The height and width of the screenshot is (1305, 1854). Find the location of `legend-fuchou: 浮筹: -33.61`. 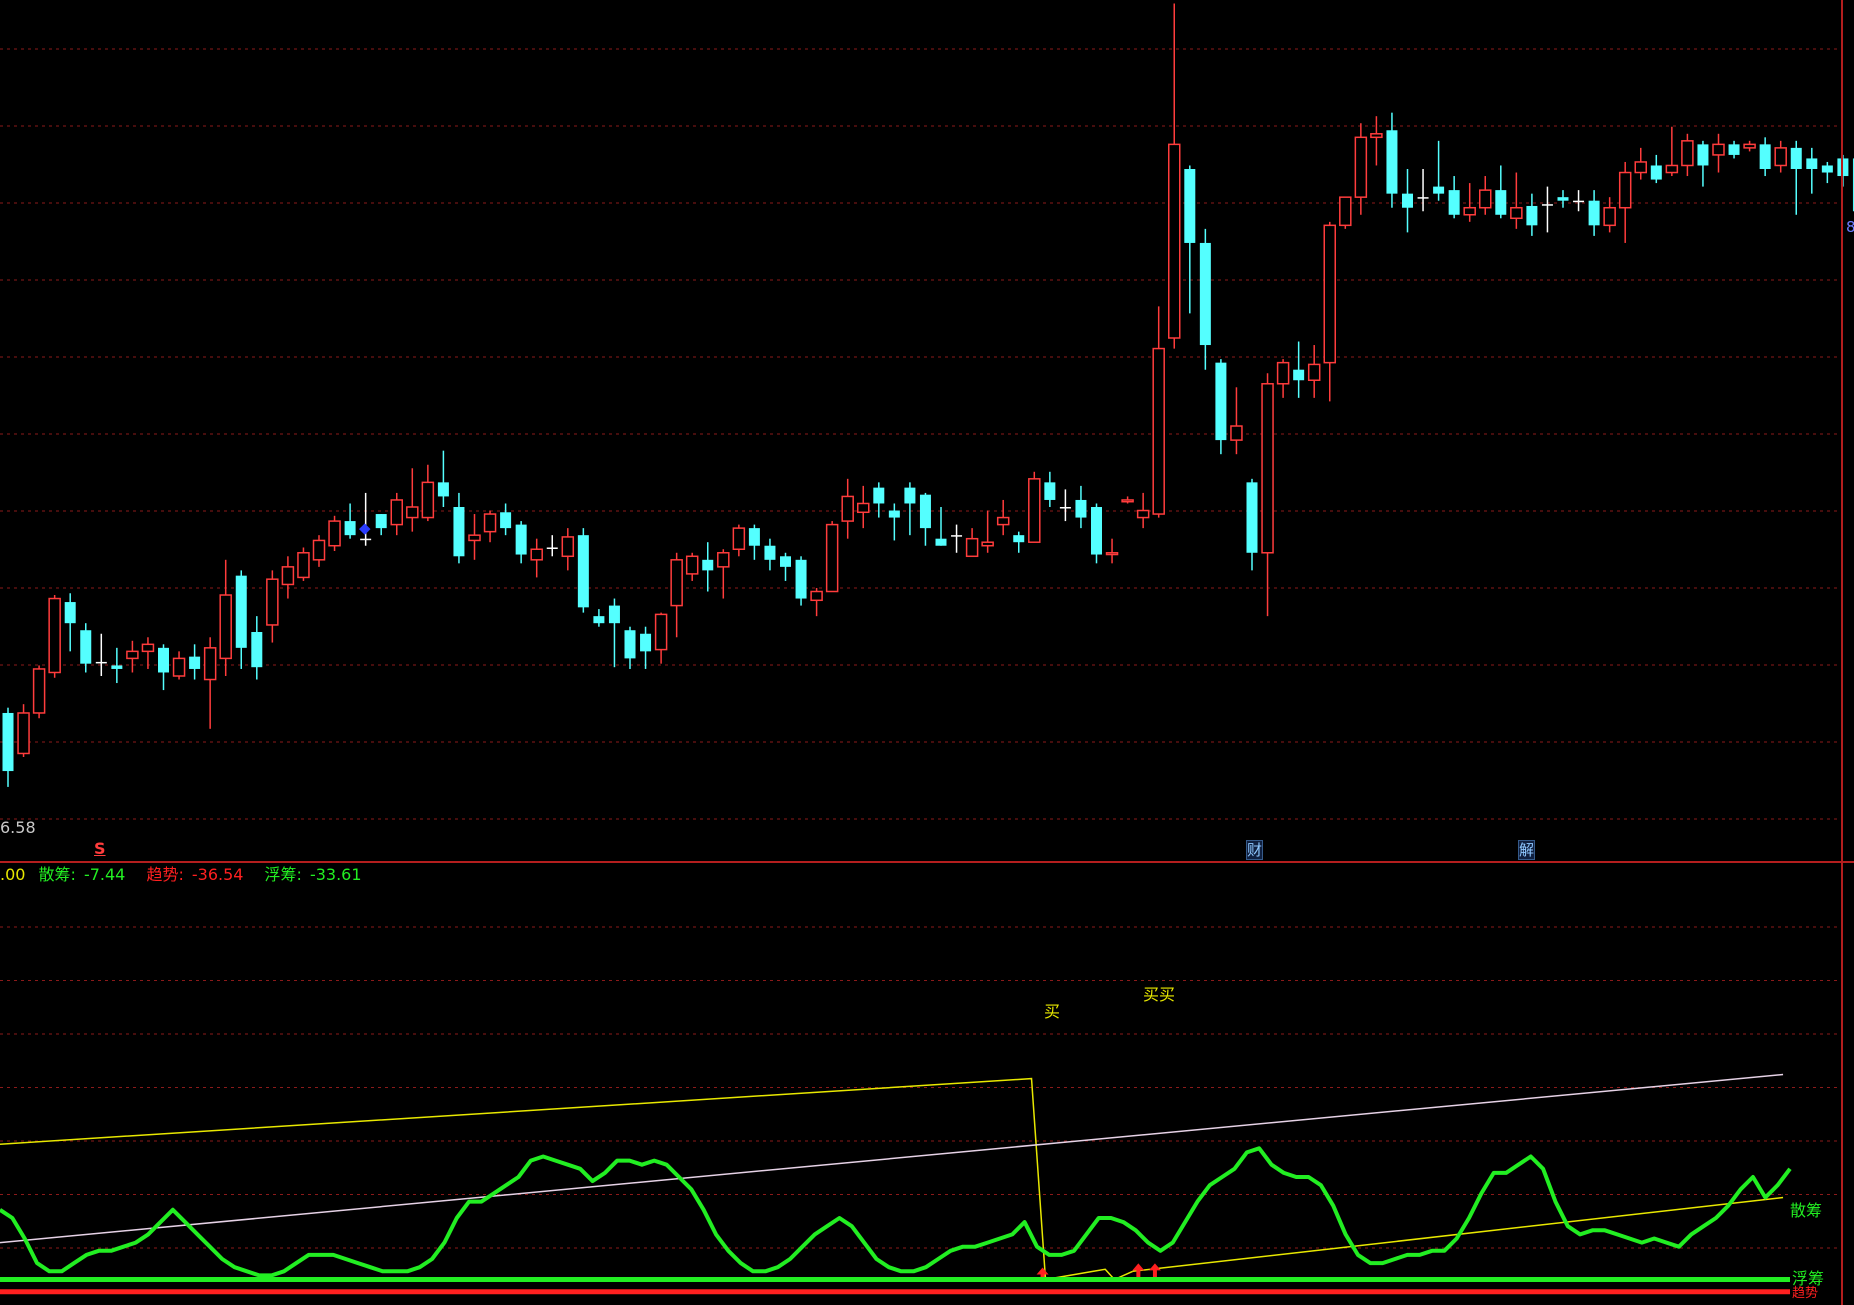

legend-fuchou: 浮筹: -33.61 is located at coordinates (317, 874).